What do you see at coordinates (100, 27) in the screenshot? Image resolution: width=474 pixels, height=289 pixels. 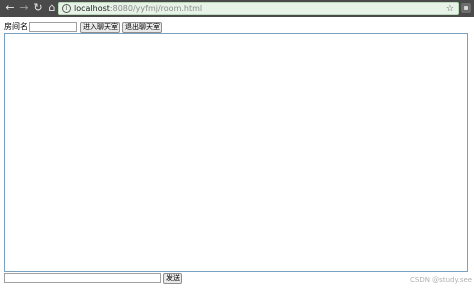 I see `enter-chatroom-button: 进入聊天室` at bounding box center [100, 27].